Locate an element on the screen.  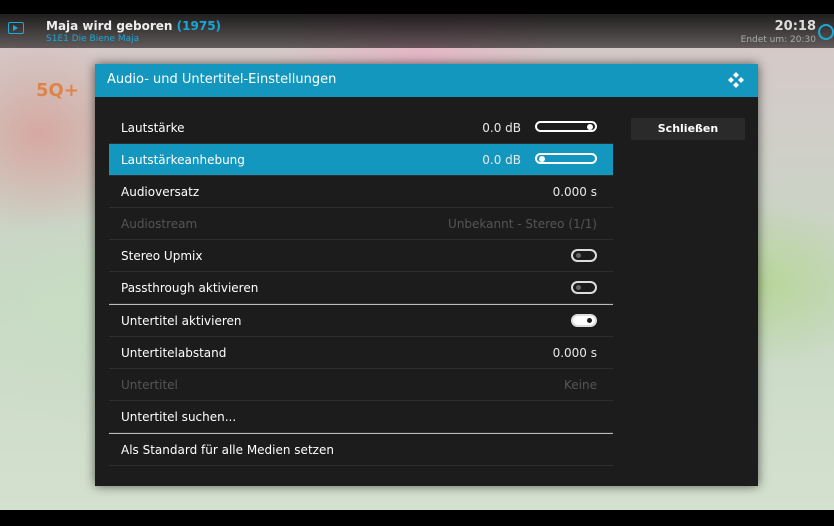
setting-label: Audiostream is located at coordinates (159, 224).